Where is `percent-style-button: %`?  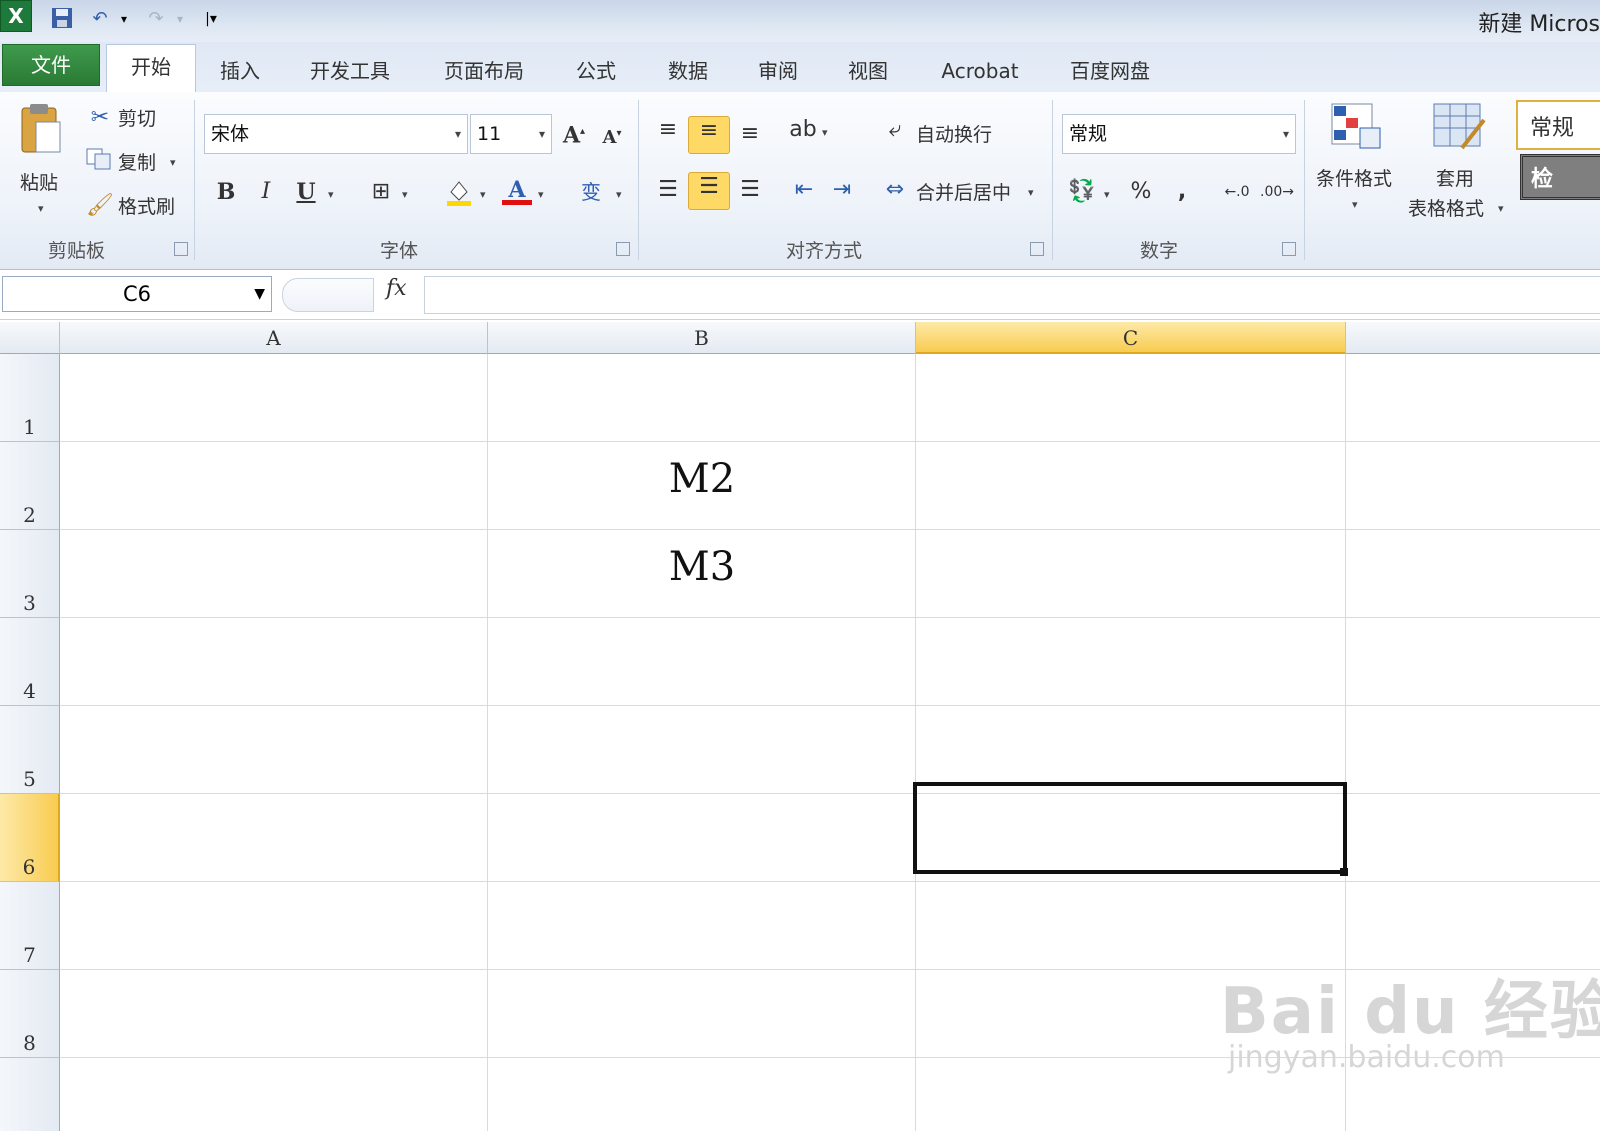 percent-style-button: % is located at coordinates (1141, 192).